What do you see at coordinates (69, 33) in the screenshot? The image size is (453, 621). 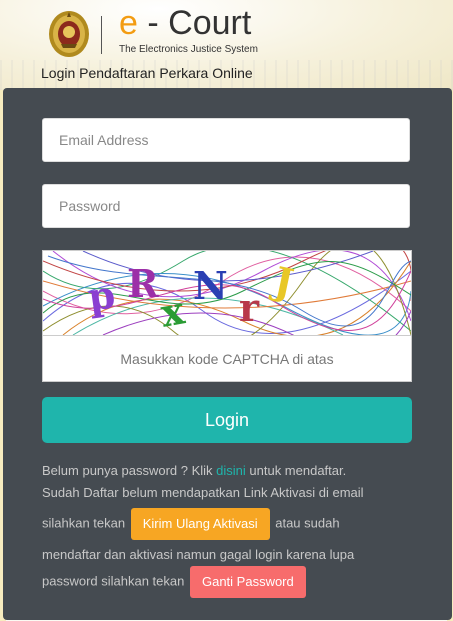 I see `court-emblem-logo` at bounding box center [69, 33].